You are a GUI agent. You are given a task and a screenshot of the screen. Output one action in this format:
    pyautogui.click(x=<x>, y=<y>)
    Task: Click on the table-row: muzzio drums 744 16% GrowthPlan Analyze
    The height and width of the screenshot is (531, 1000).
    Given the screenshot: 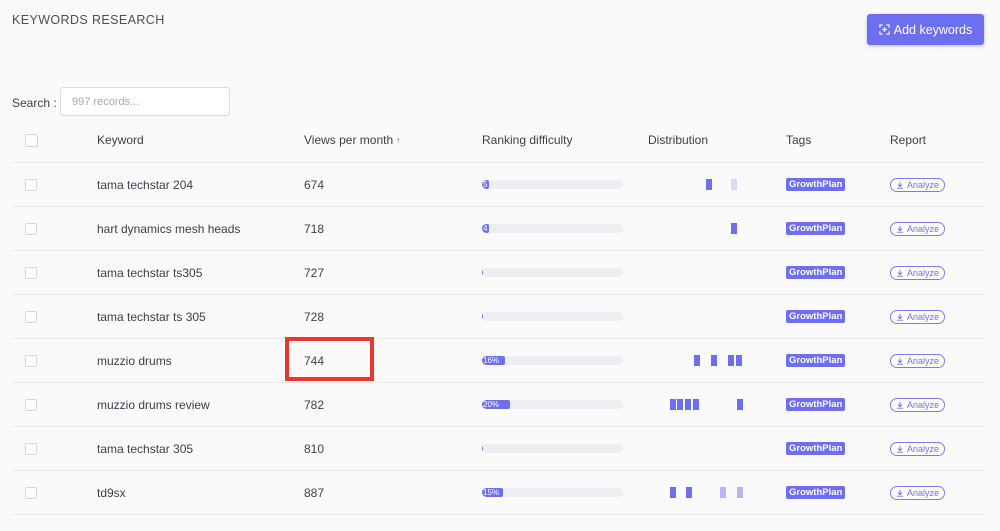 What is the action you would take?
    pyautogui.click(x=498, y=361)
    